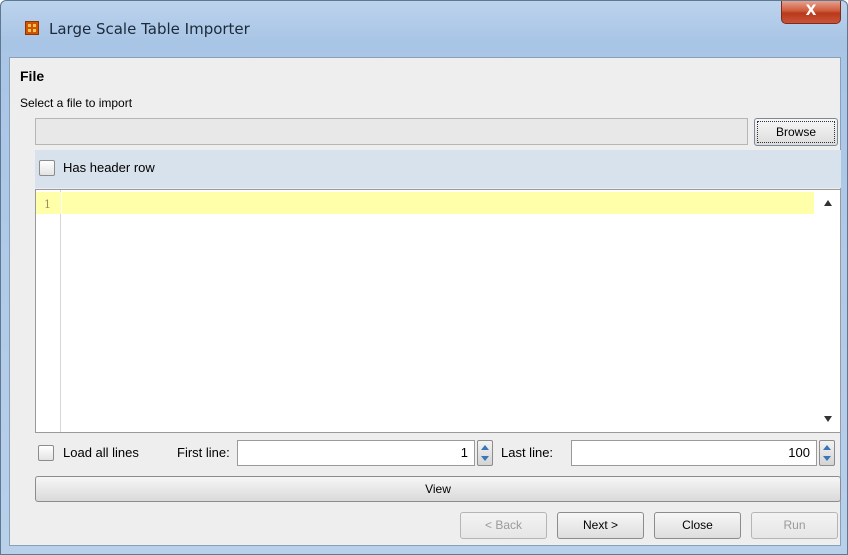 This screenshot has width=848, height=555. I want to click on close-window-button: X, so click(811, 12).